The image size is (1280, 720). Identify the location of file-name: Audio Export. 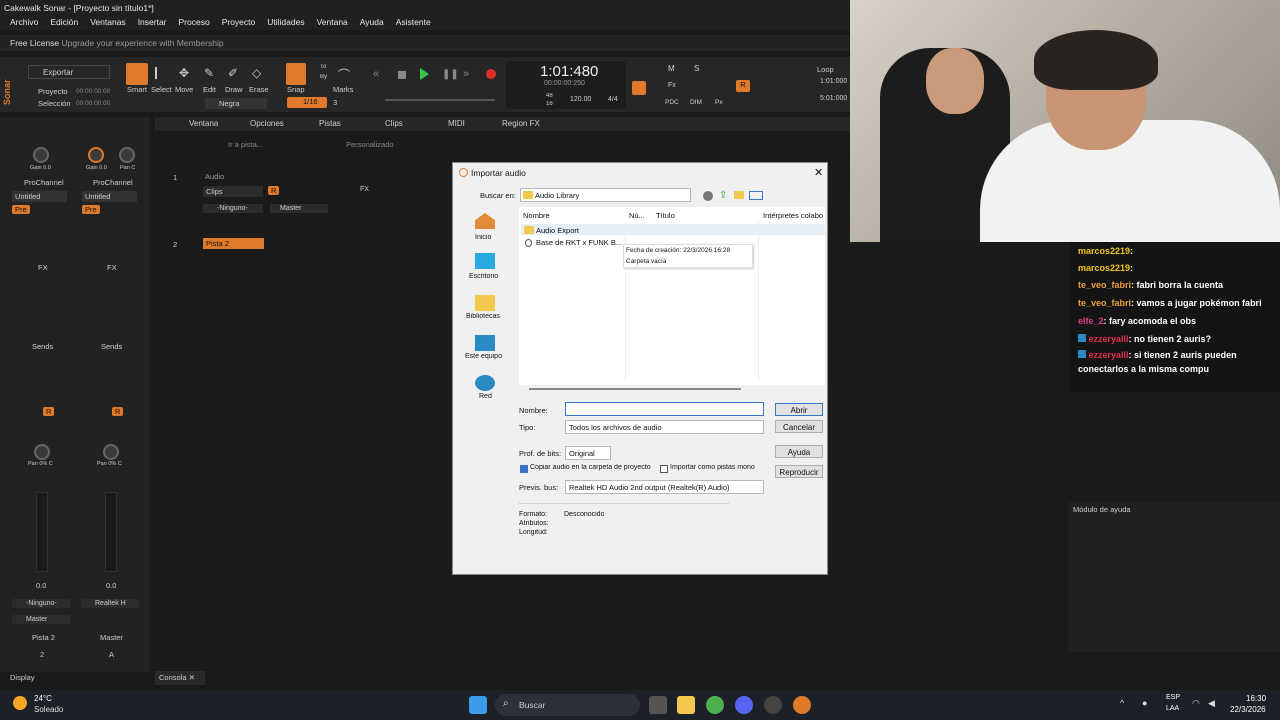
(557, 230).